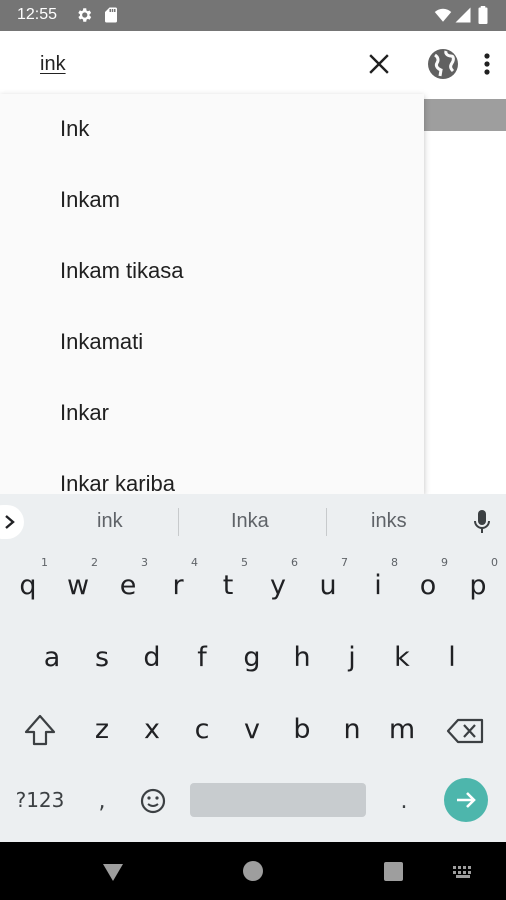  I want to click on key-label: q, so click(28, 585).